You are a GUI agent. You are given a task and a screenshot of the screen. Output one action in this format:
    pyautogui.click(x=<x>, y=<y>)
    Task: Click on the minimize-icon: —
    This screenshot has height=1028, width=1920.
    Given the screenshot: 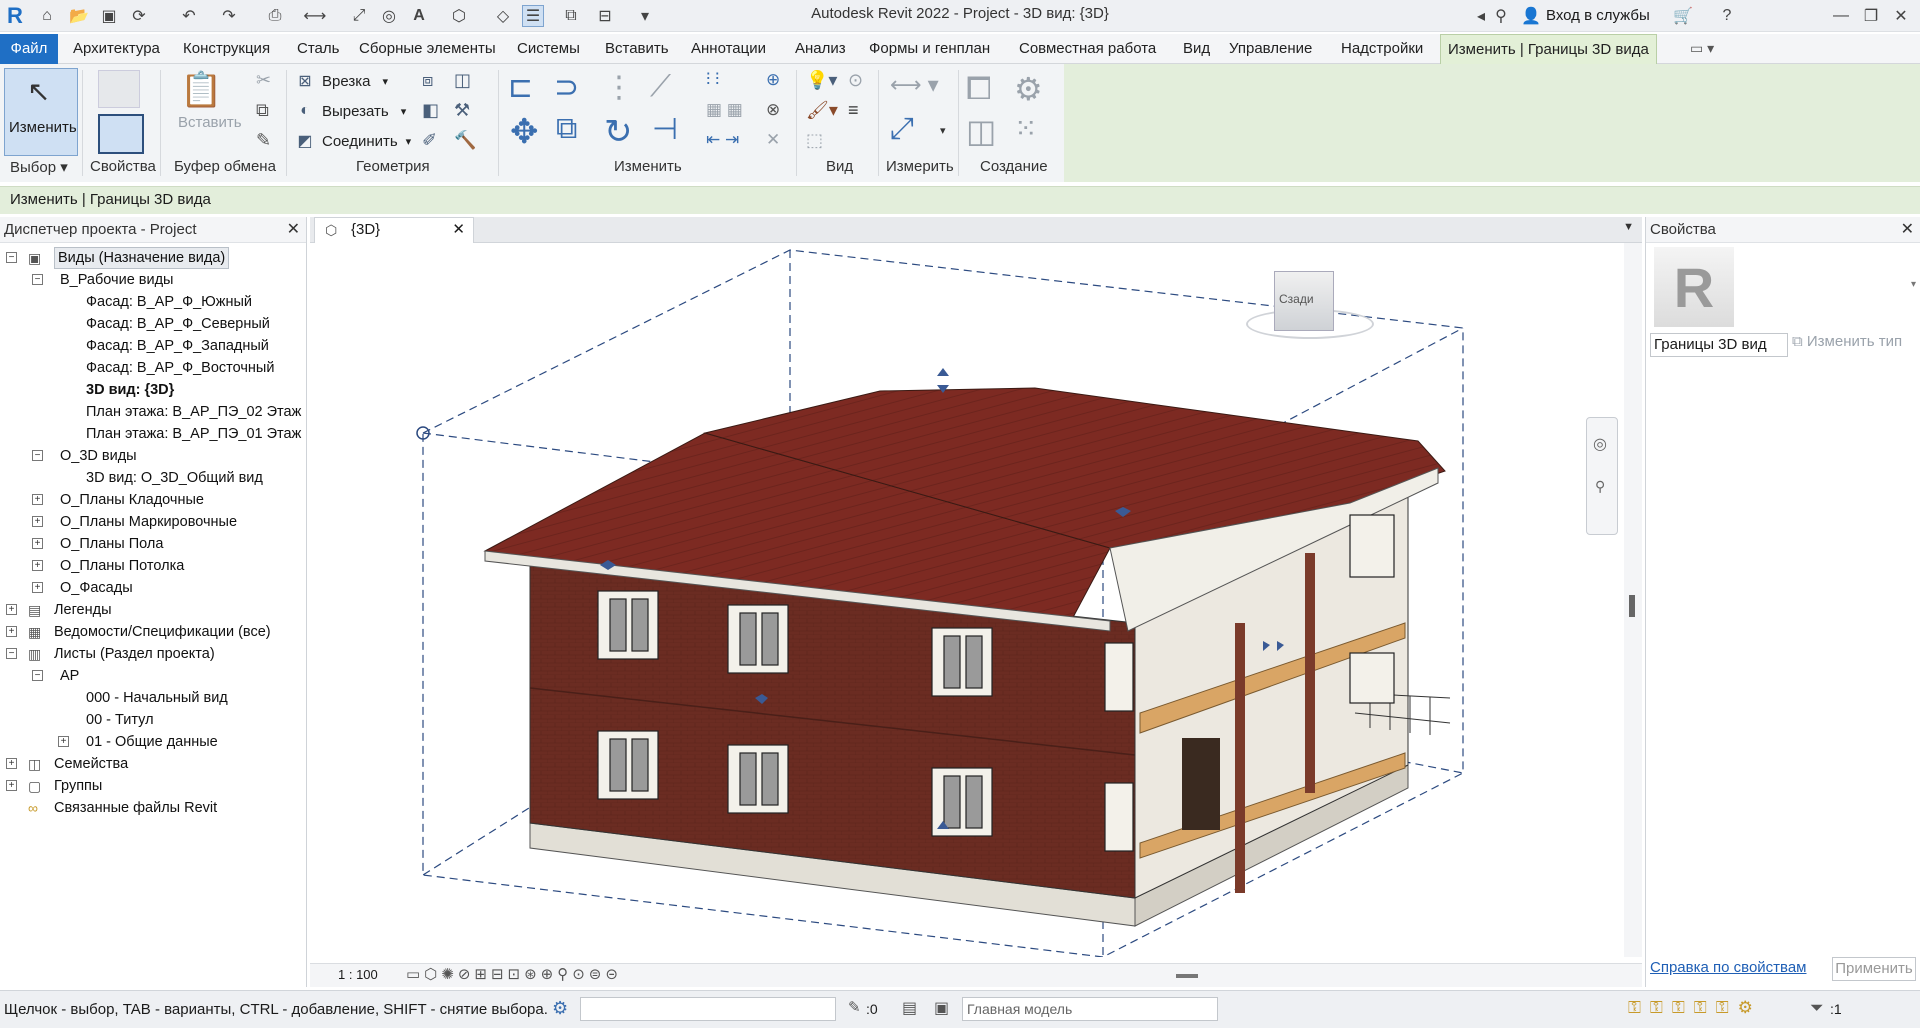 What is the action you would take?
    pyautogui.click(x=1841, y=16)
    